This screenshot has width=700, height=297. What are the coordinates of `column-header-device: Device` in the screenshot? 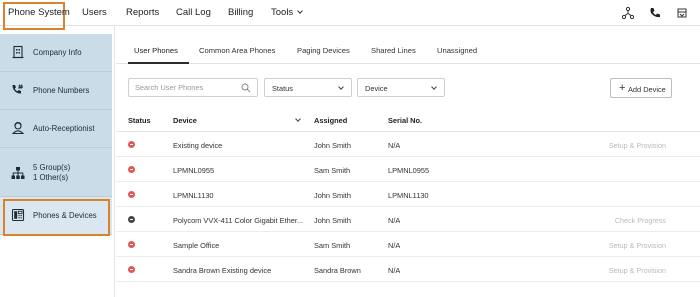 It's located at (185, 120).